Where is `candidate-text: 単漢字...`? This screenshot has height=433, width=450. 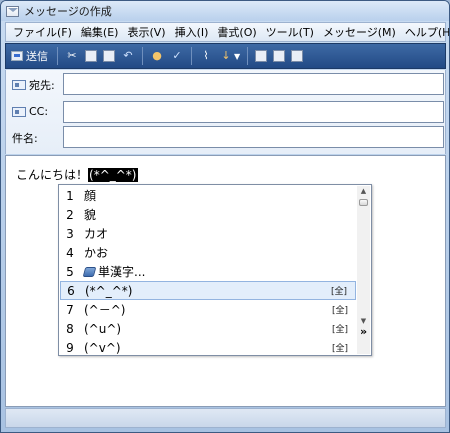
candidate-text: 単漢字... is located at coordinates (122, 272).